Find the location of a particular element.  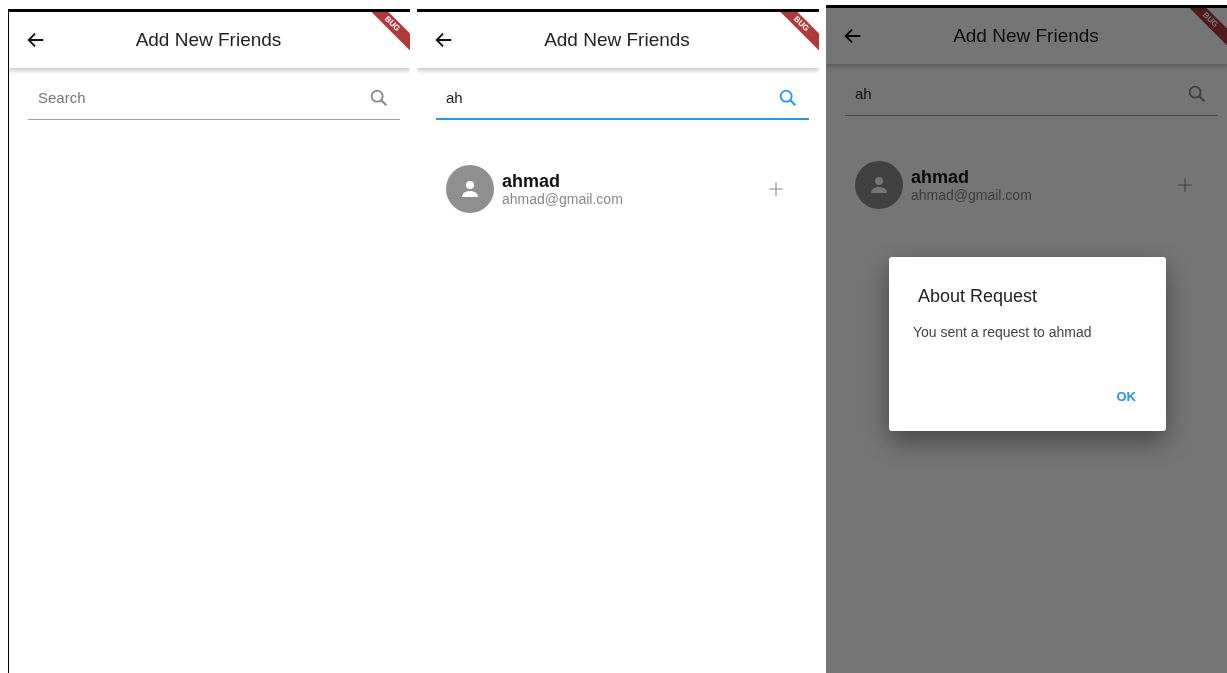

ok-button: OK is located at coordinates (1126, 397).